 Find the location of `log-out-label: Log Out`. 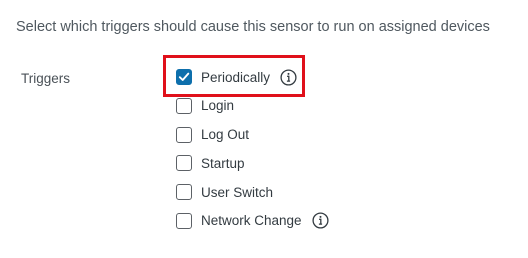

log-out-label: Log Out is located at coordinates (225, 134).